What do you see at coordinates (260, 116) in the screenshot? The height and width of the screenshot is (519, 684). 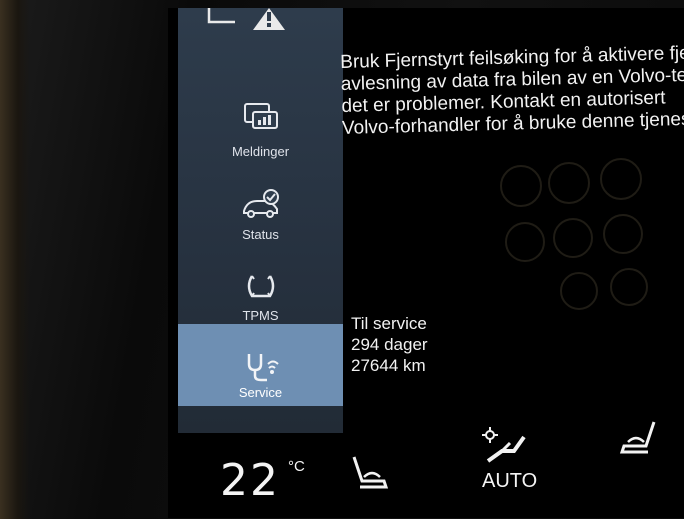 I see `messages-icon` at bounding box center [260, 116].